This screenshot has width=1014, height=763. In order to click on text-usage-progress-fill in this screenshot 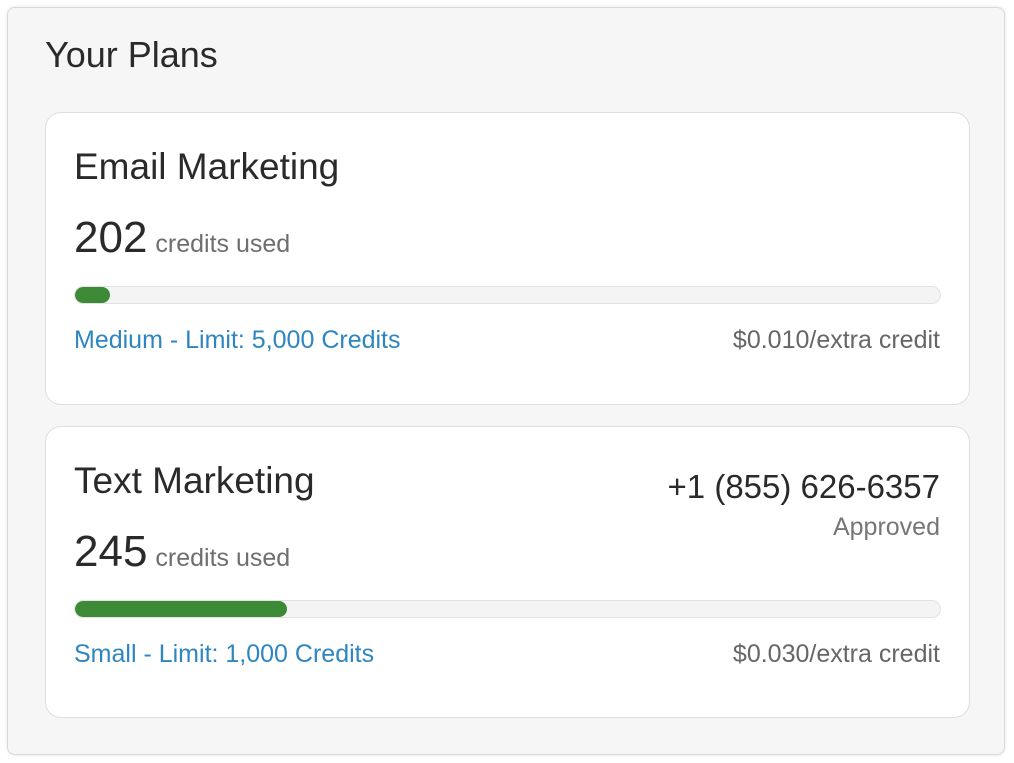, I will do `click(181, 609)`.